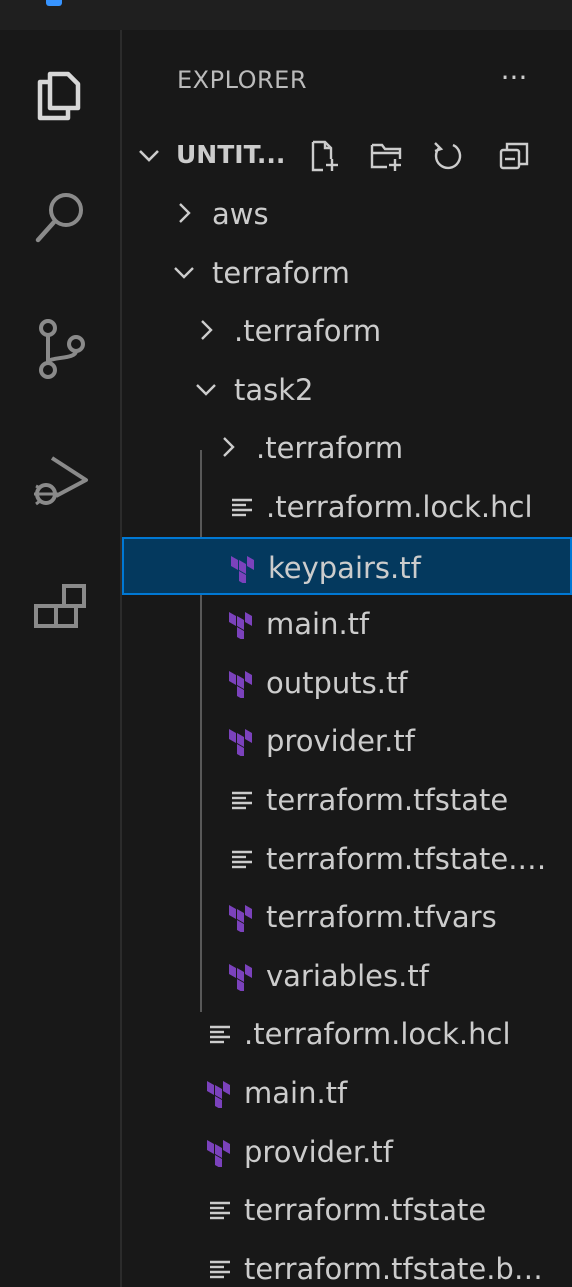  I want to click on run-debug-icon, so click(61, 481).